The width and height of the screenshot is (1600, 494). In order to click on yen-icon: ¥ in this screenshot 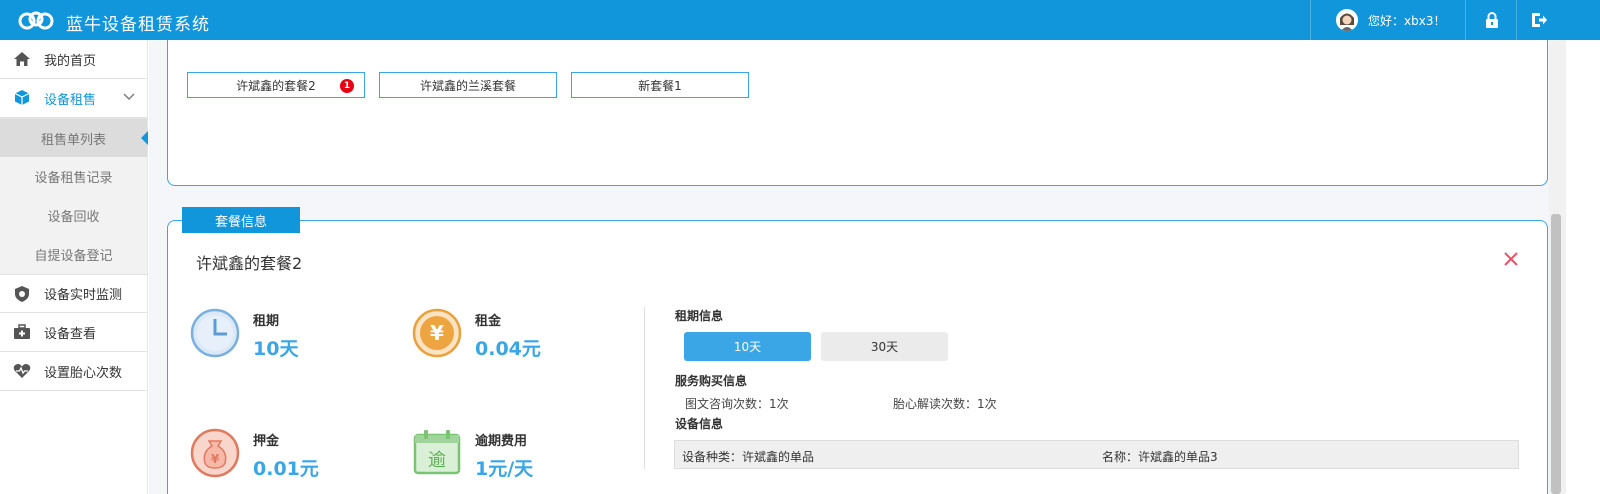, I will do `click(437, 333)`.